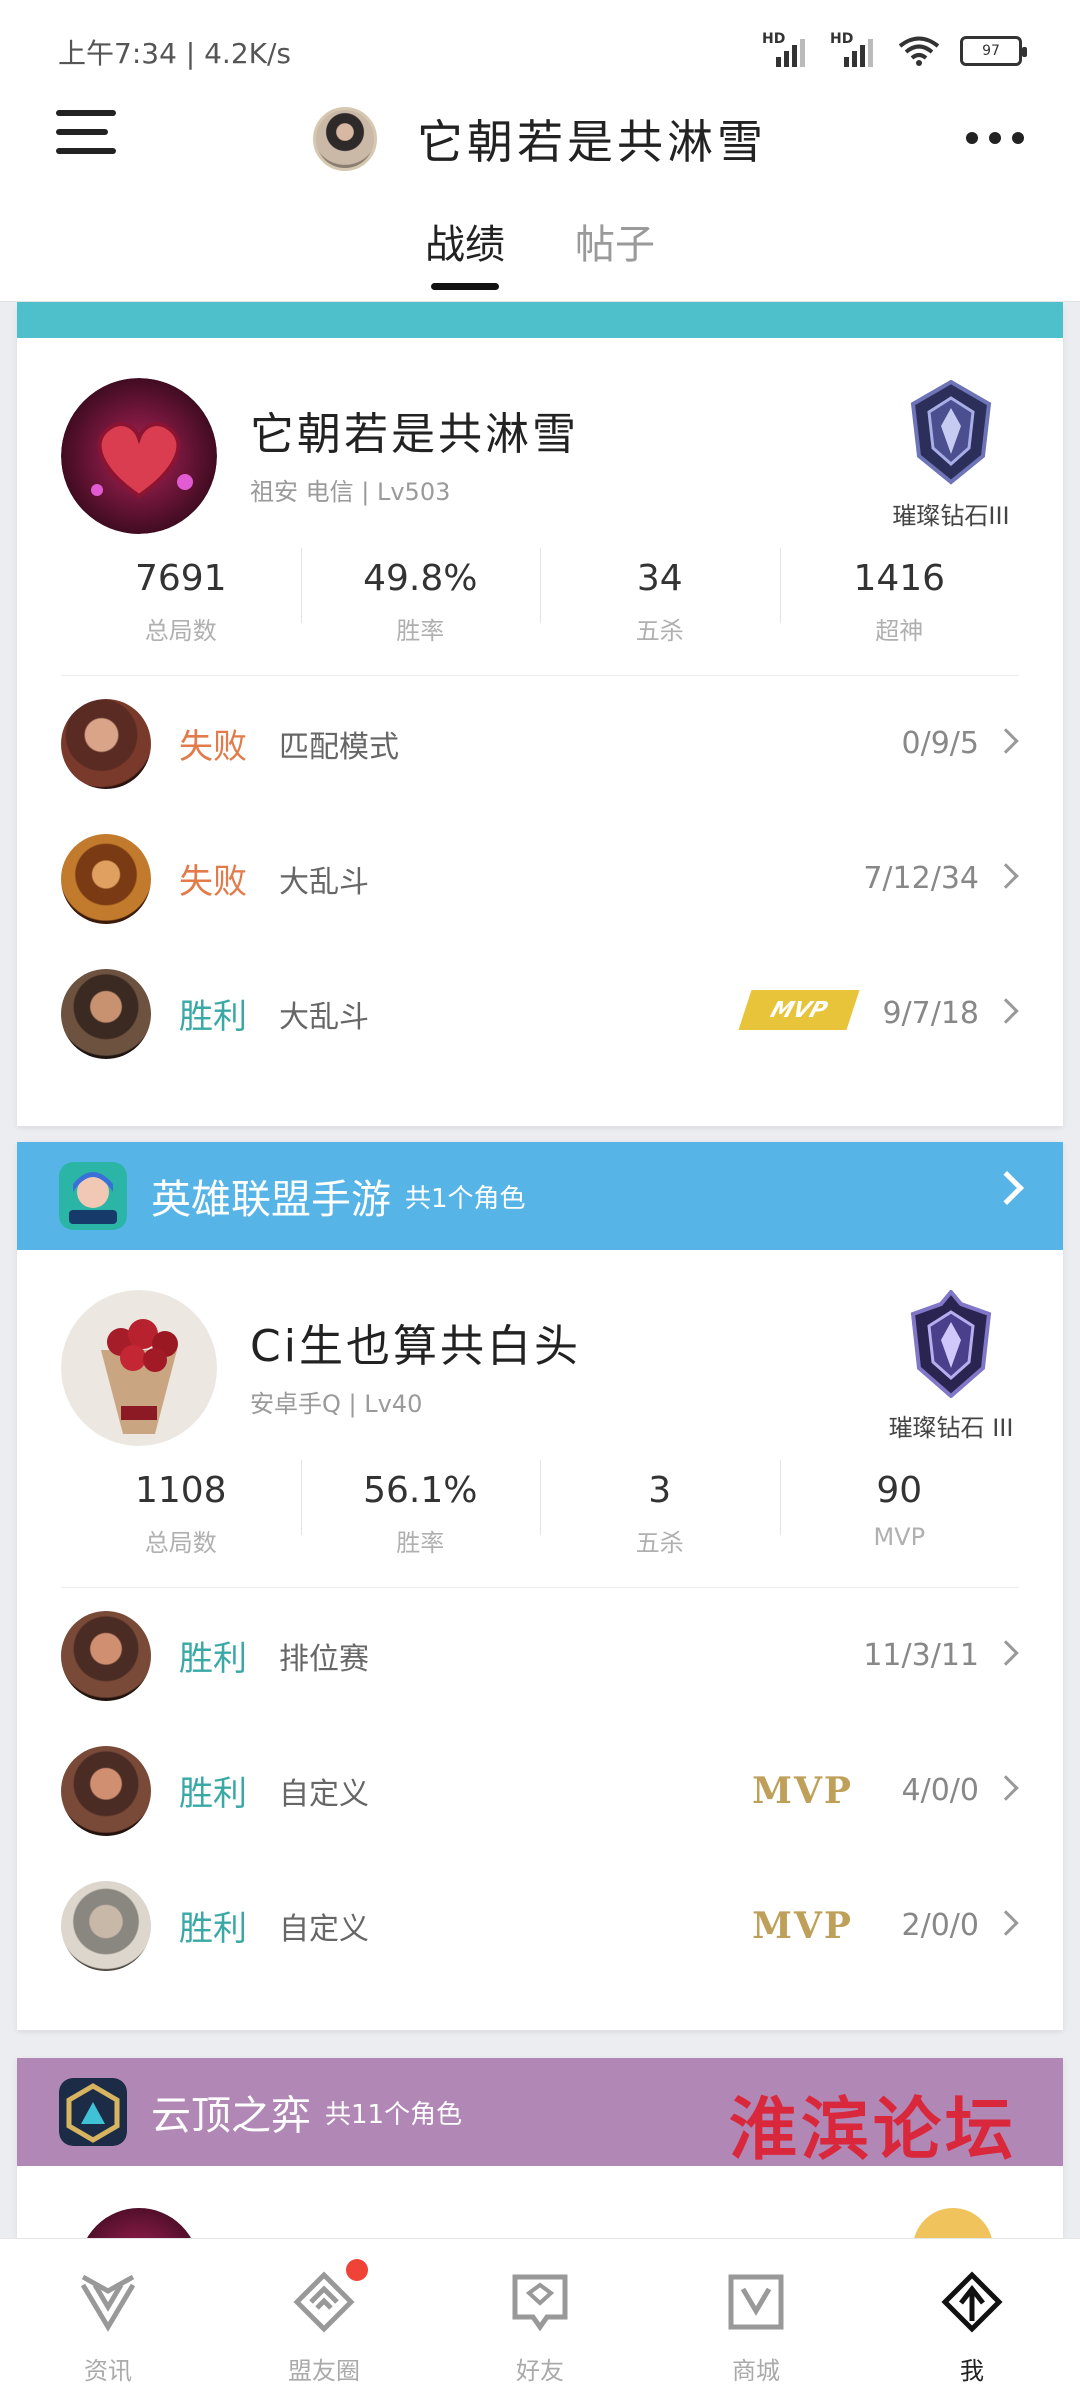 This screenshot has height=2400, width=1080. What do you see at coordinates (357, 2270) in the screenshot?
I see `notification-dot` at bounding box center [357, 2270].